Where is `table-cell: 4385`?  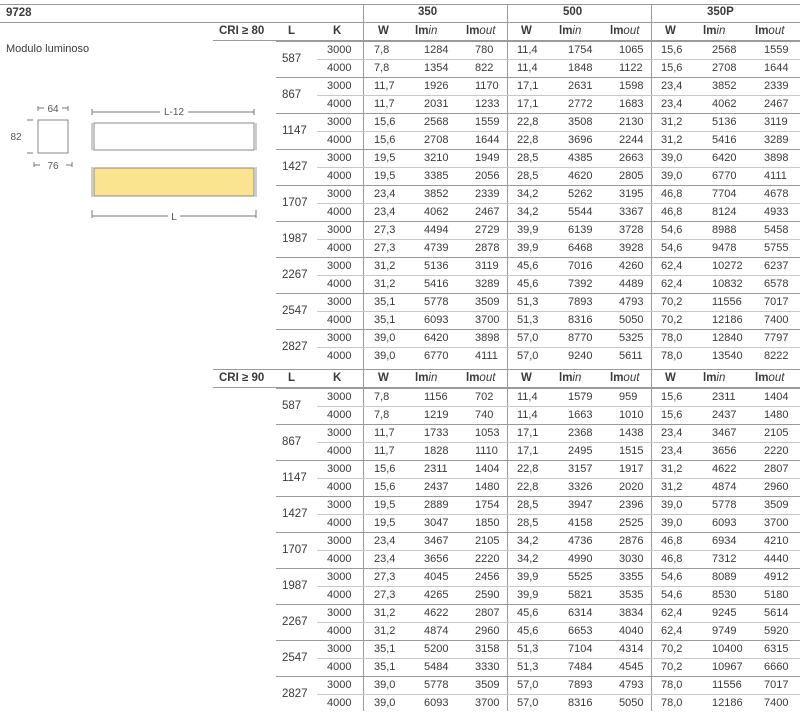
table-cell: 4385 is located at coordinates (580, 158).